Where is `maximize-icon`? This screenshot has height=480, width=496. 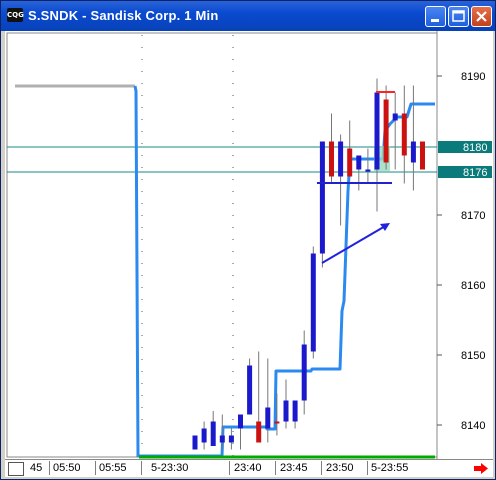
maximize-icon is located at coordinates (458, 16).